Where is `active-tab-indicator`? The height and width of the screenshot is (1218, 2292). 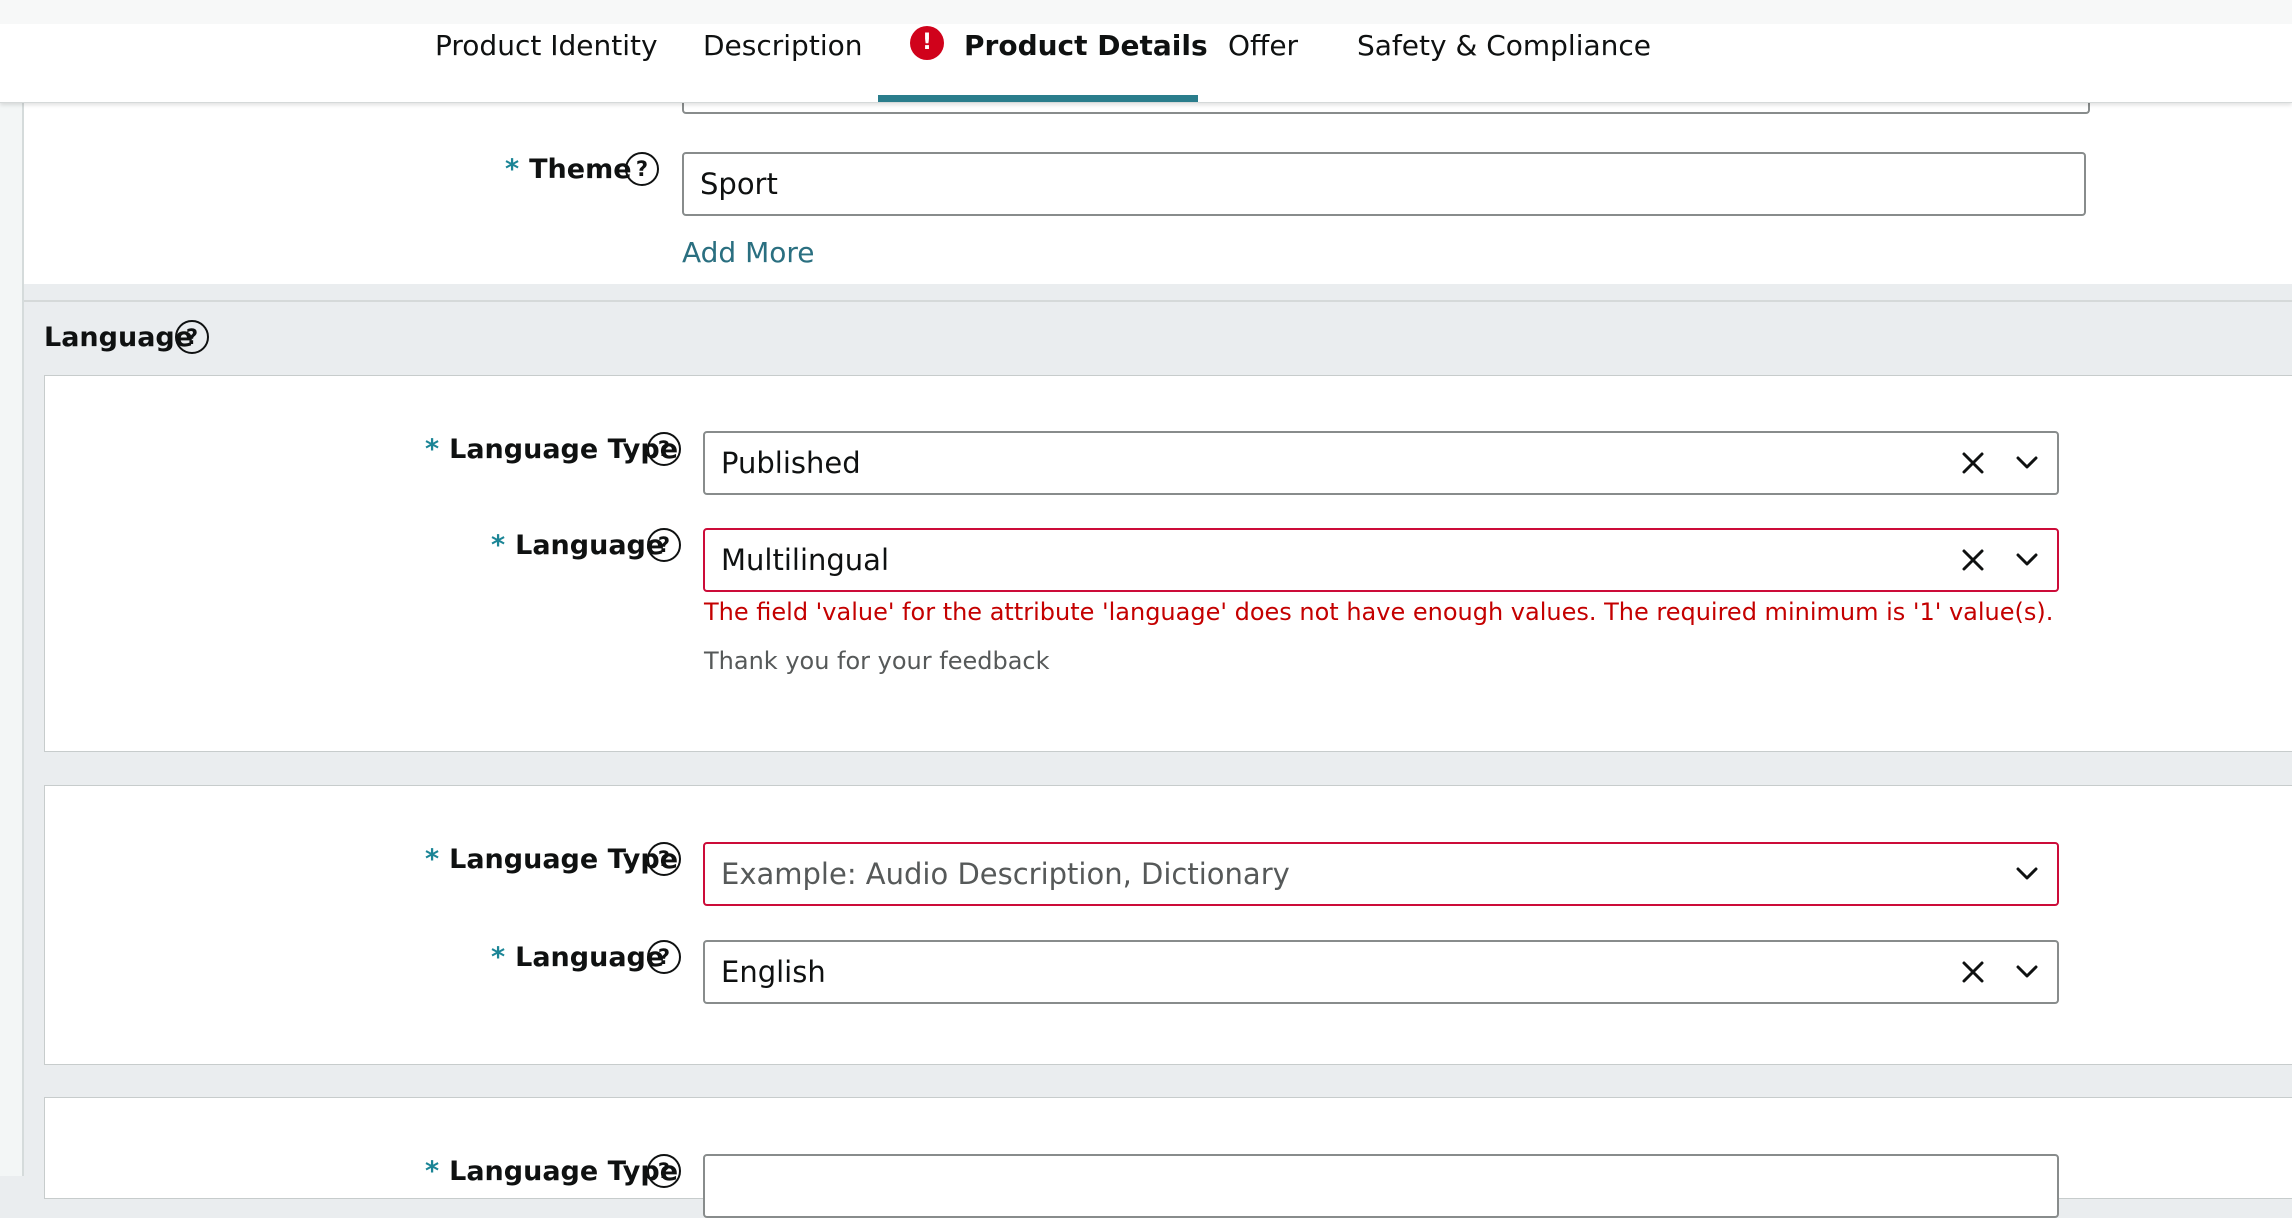
active-tab-indicator is located at coordinates (1038, 98).